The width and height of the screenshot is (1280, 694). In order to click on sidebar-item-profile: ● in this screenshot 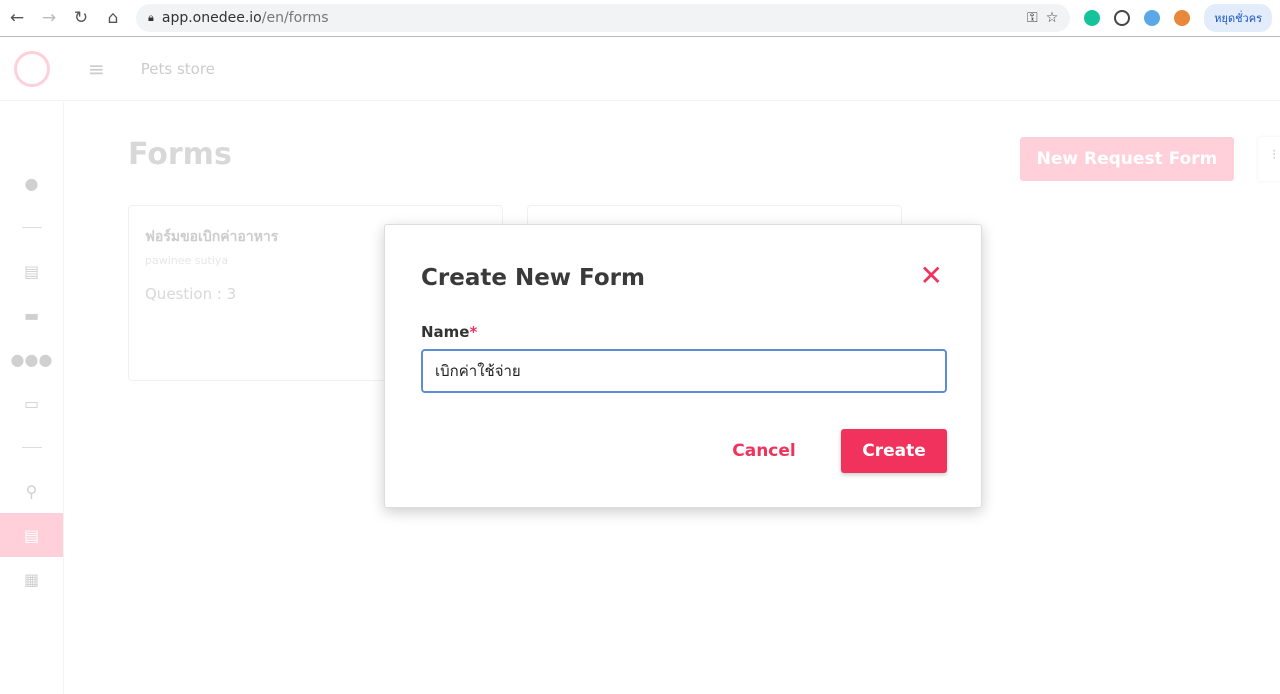, I will do `click(31, 183)`.